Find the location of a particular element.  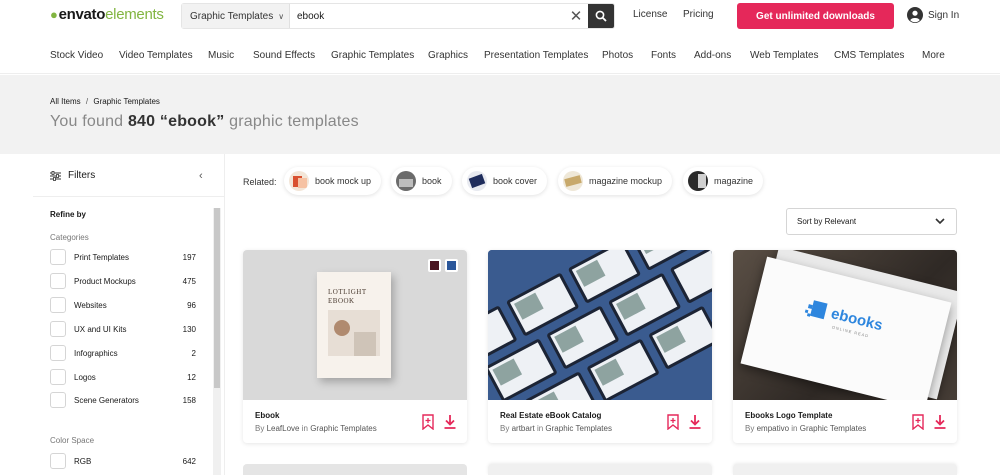

ebook-cover-mockup: LOTLIGHT EBOOK is located at coordinates (354, 325).